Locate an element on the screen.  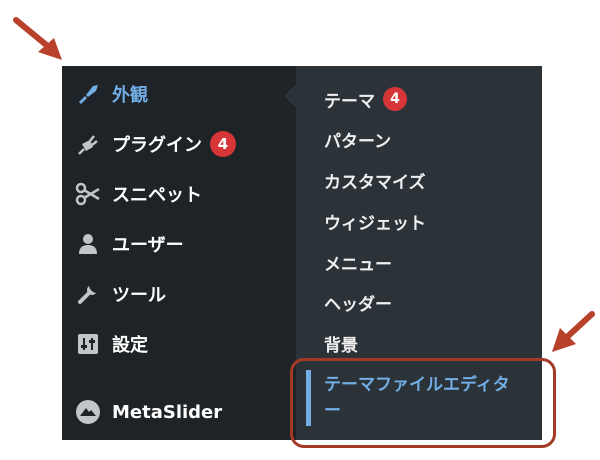
theme-update-badge: 4 is located at coordinates (395, 99).